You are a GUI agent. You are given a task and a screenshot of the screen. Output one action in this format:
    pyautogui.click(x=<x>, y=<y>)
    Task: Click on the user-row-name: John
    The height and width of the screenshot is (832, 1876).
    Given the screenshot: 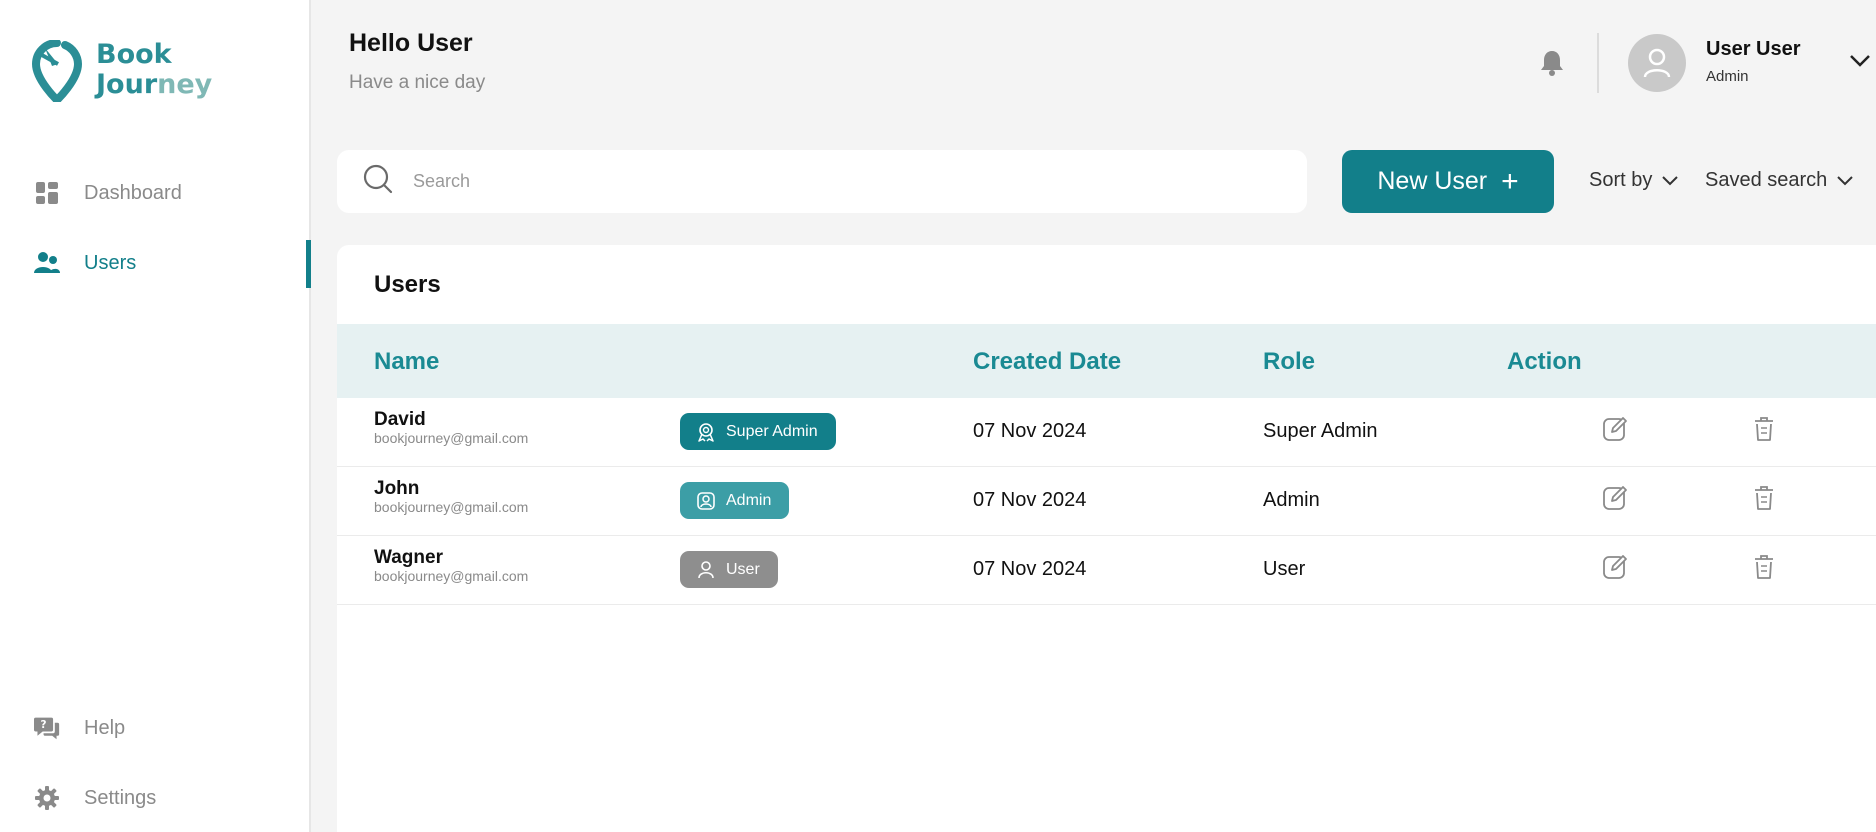 What is the action you would take?
    pyautogui.click(x=397, y=488)
    